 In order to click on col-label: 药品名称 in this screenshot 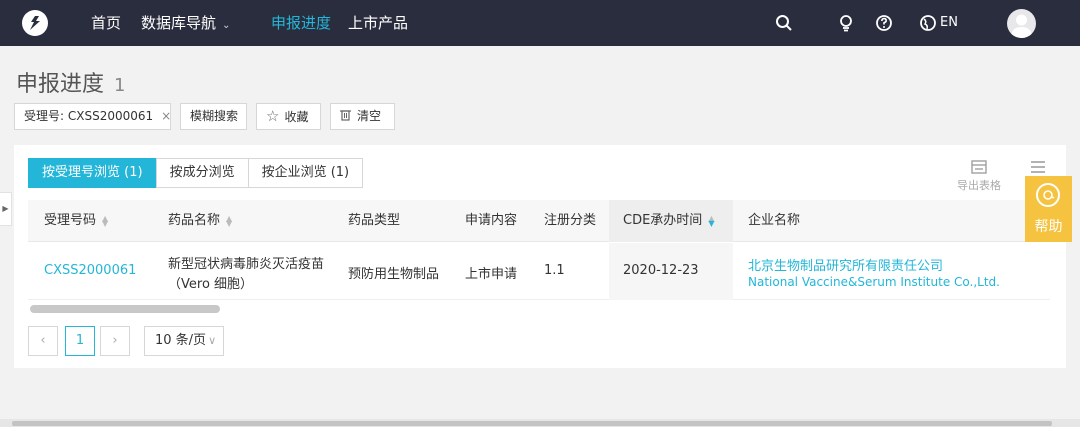, I will do `click(194, 220)`.